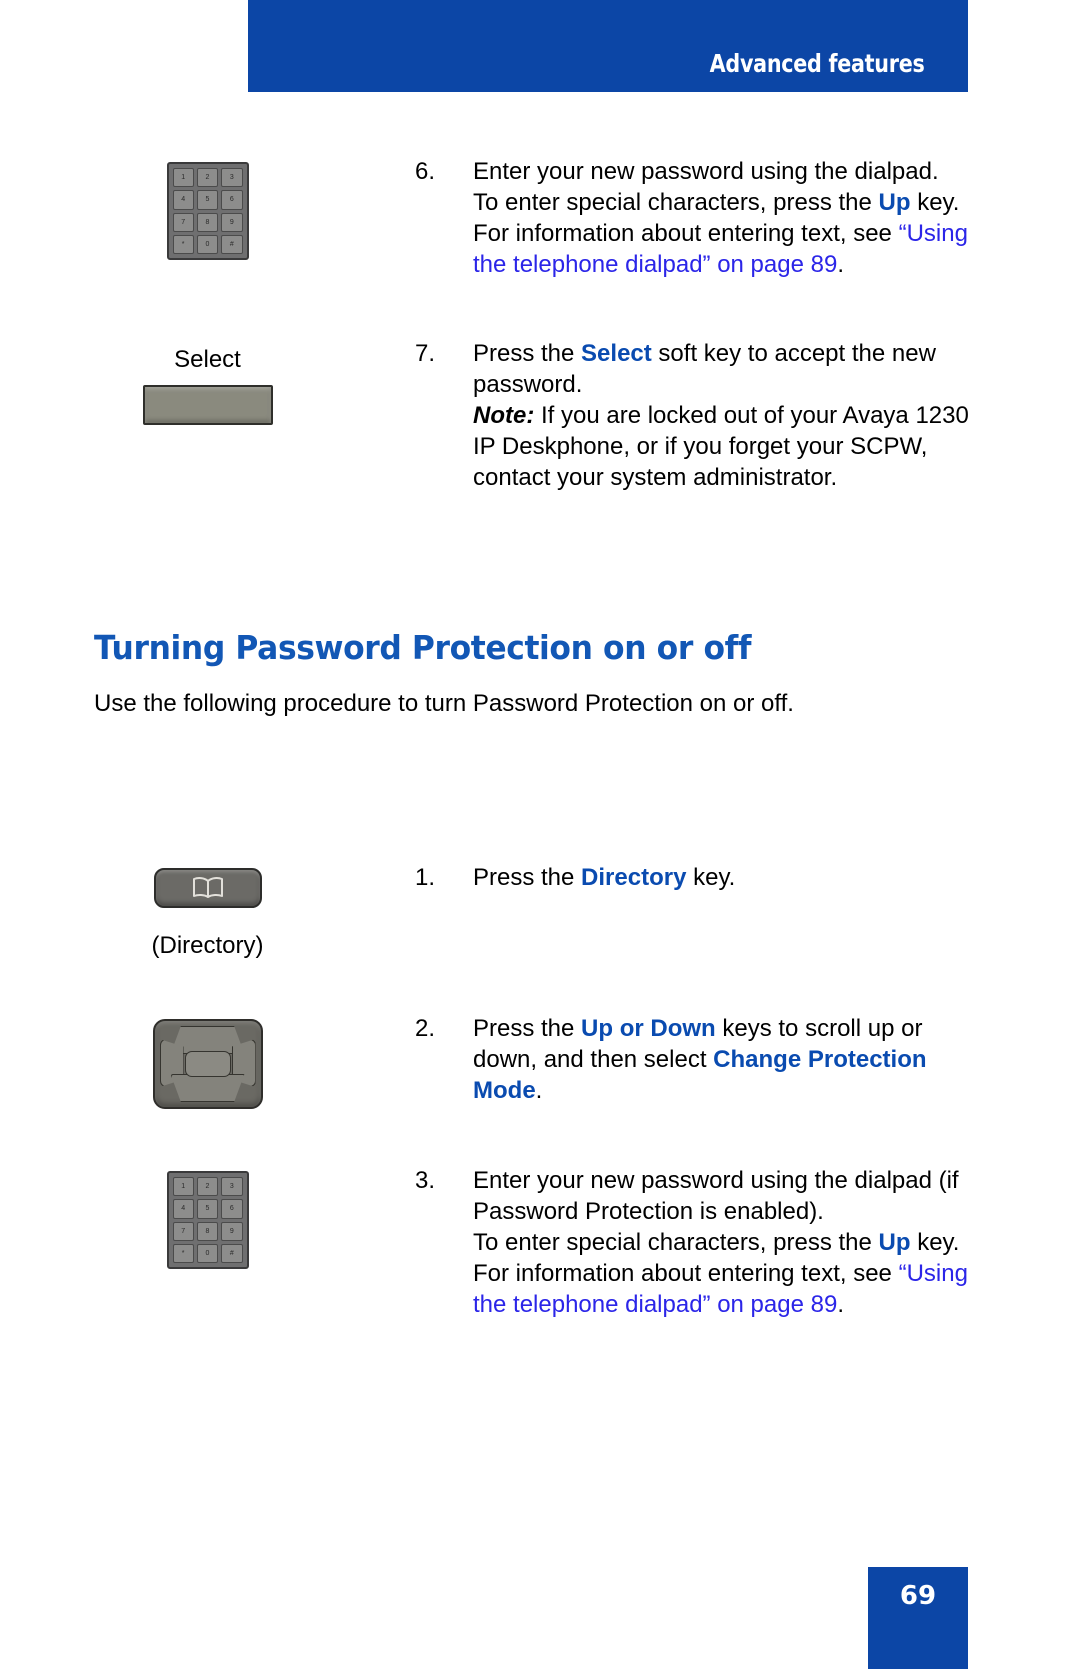  What do you see at coordinates (918, 1618) in the screenshot?
I see `page-number-box: 69` at bounding box center [918, 1618].